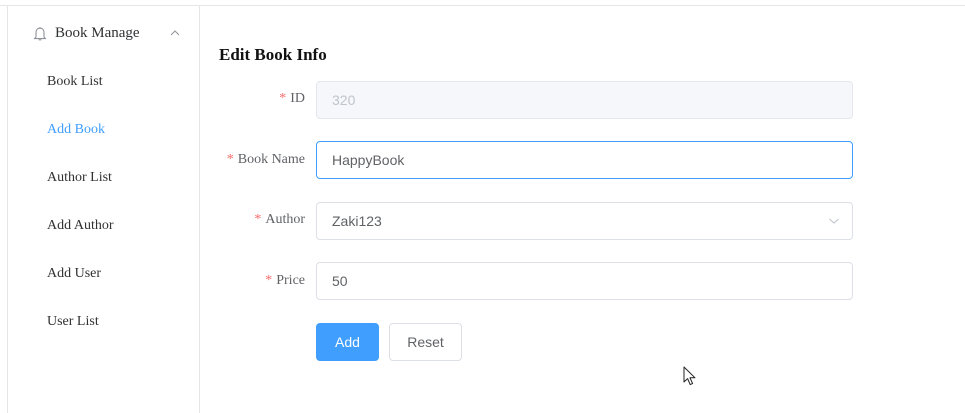 Image resolution: width=965 pixels, height=413 pixels. I want to click on price-label-text: Price, so click(290, 280).